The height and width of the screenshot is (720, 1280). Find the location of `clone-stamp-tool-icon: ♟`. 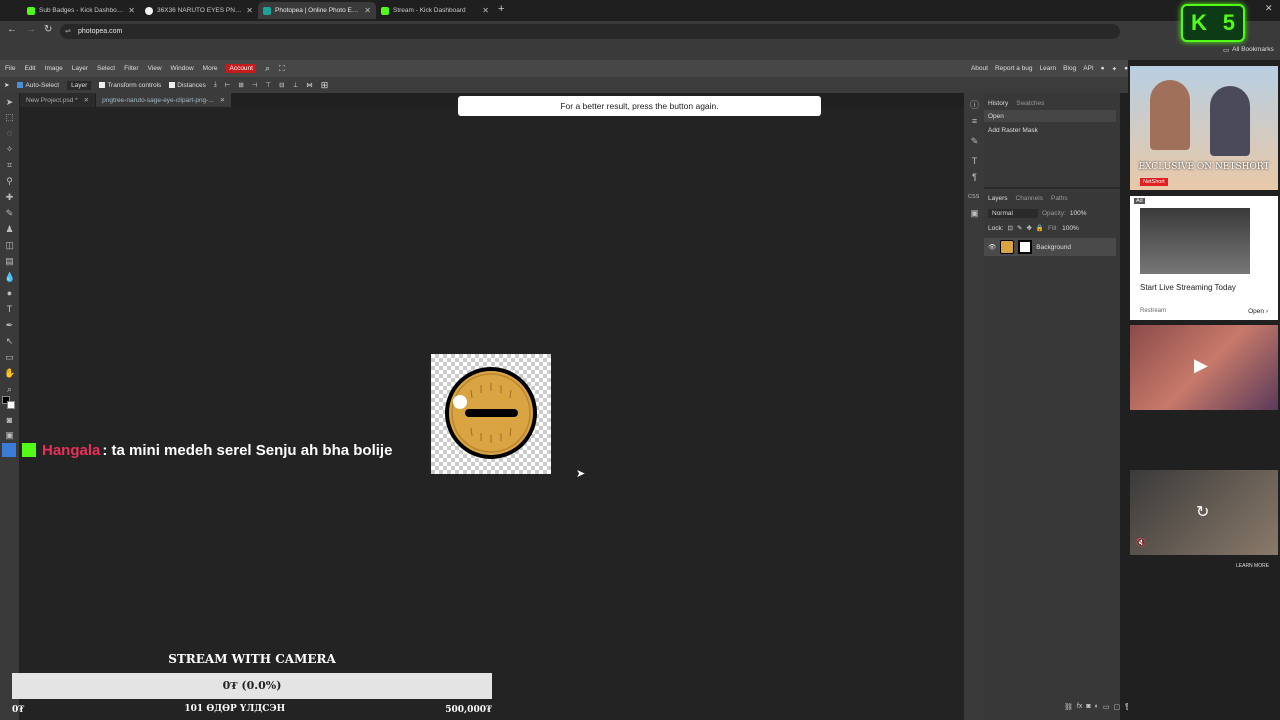

clone-stamp-tool-icon: ♟ is located at coordinates (9, 229).